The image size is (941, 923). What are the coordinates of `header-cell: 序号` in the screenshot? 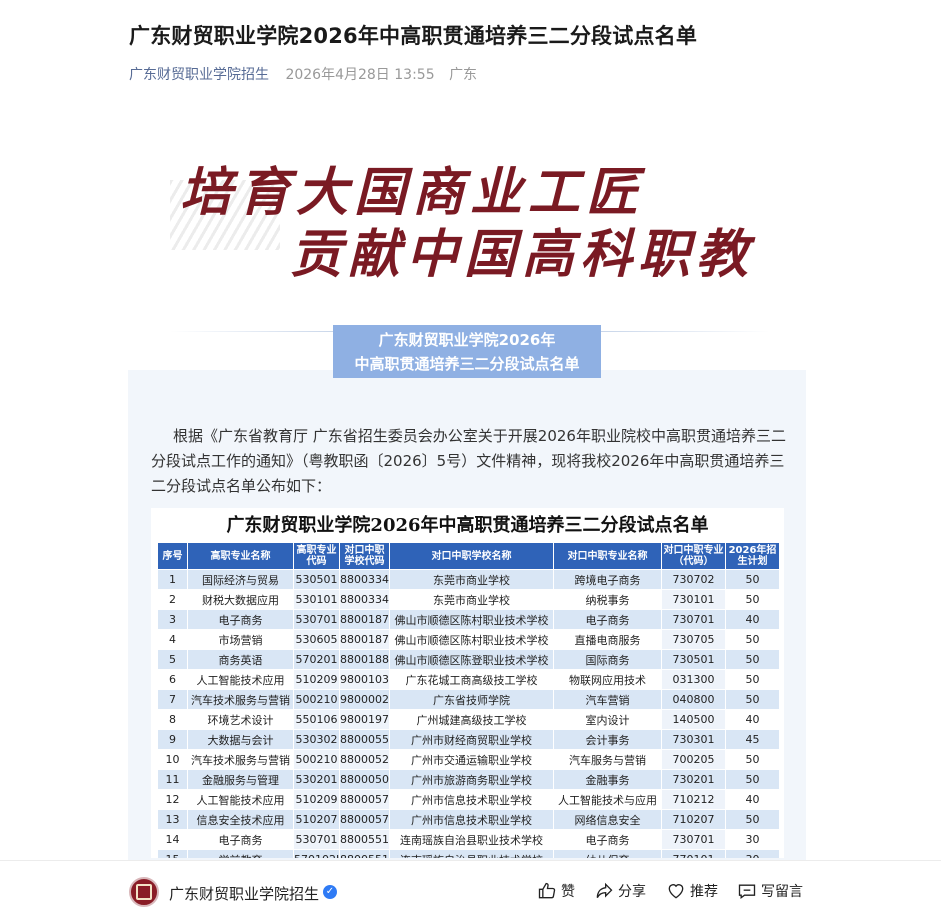 It's located at (172, 556).